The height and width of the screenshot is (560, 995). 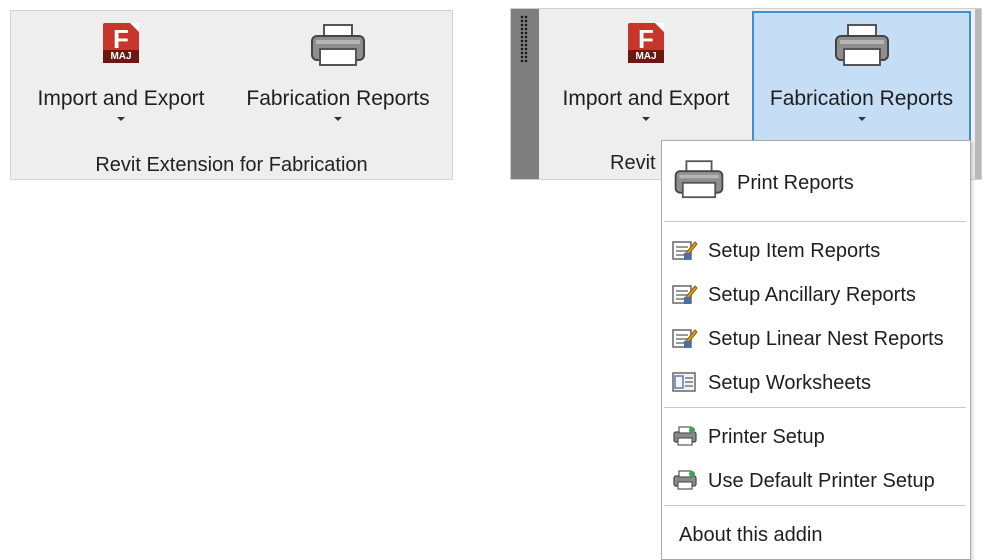 What do you see at coordinates (795, 183) in the screenshot?
I see `menu-item-label: Print Reports` at bounding box center [795, 183].